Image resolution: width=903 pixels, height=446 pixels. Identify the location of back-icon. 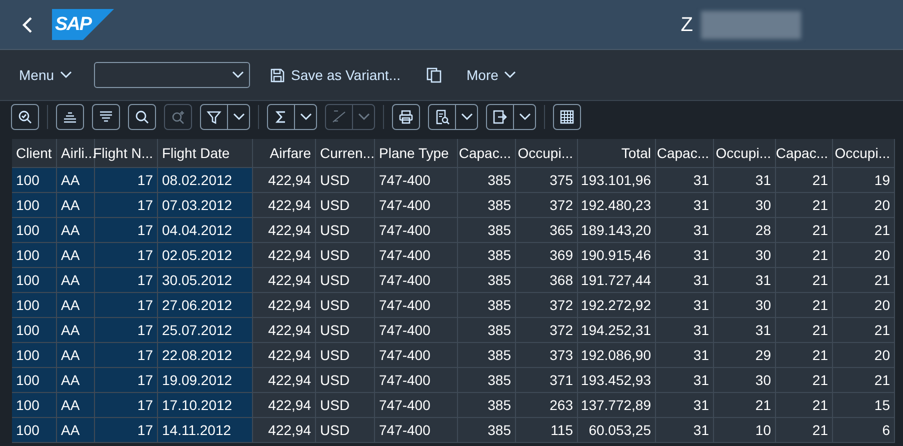
(27, 25).